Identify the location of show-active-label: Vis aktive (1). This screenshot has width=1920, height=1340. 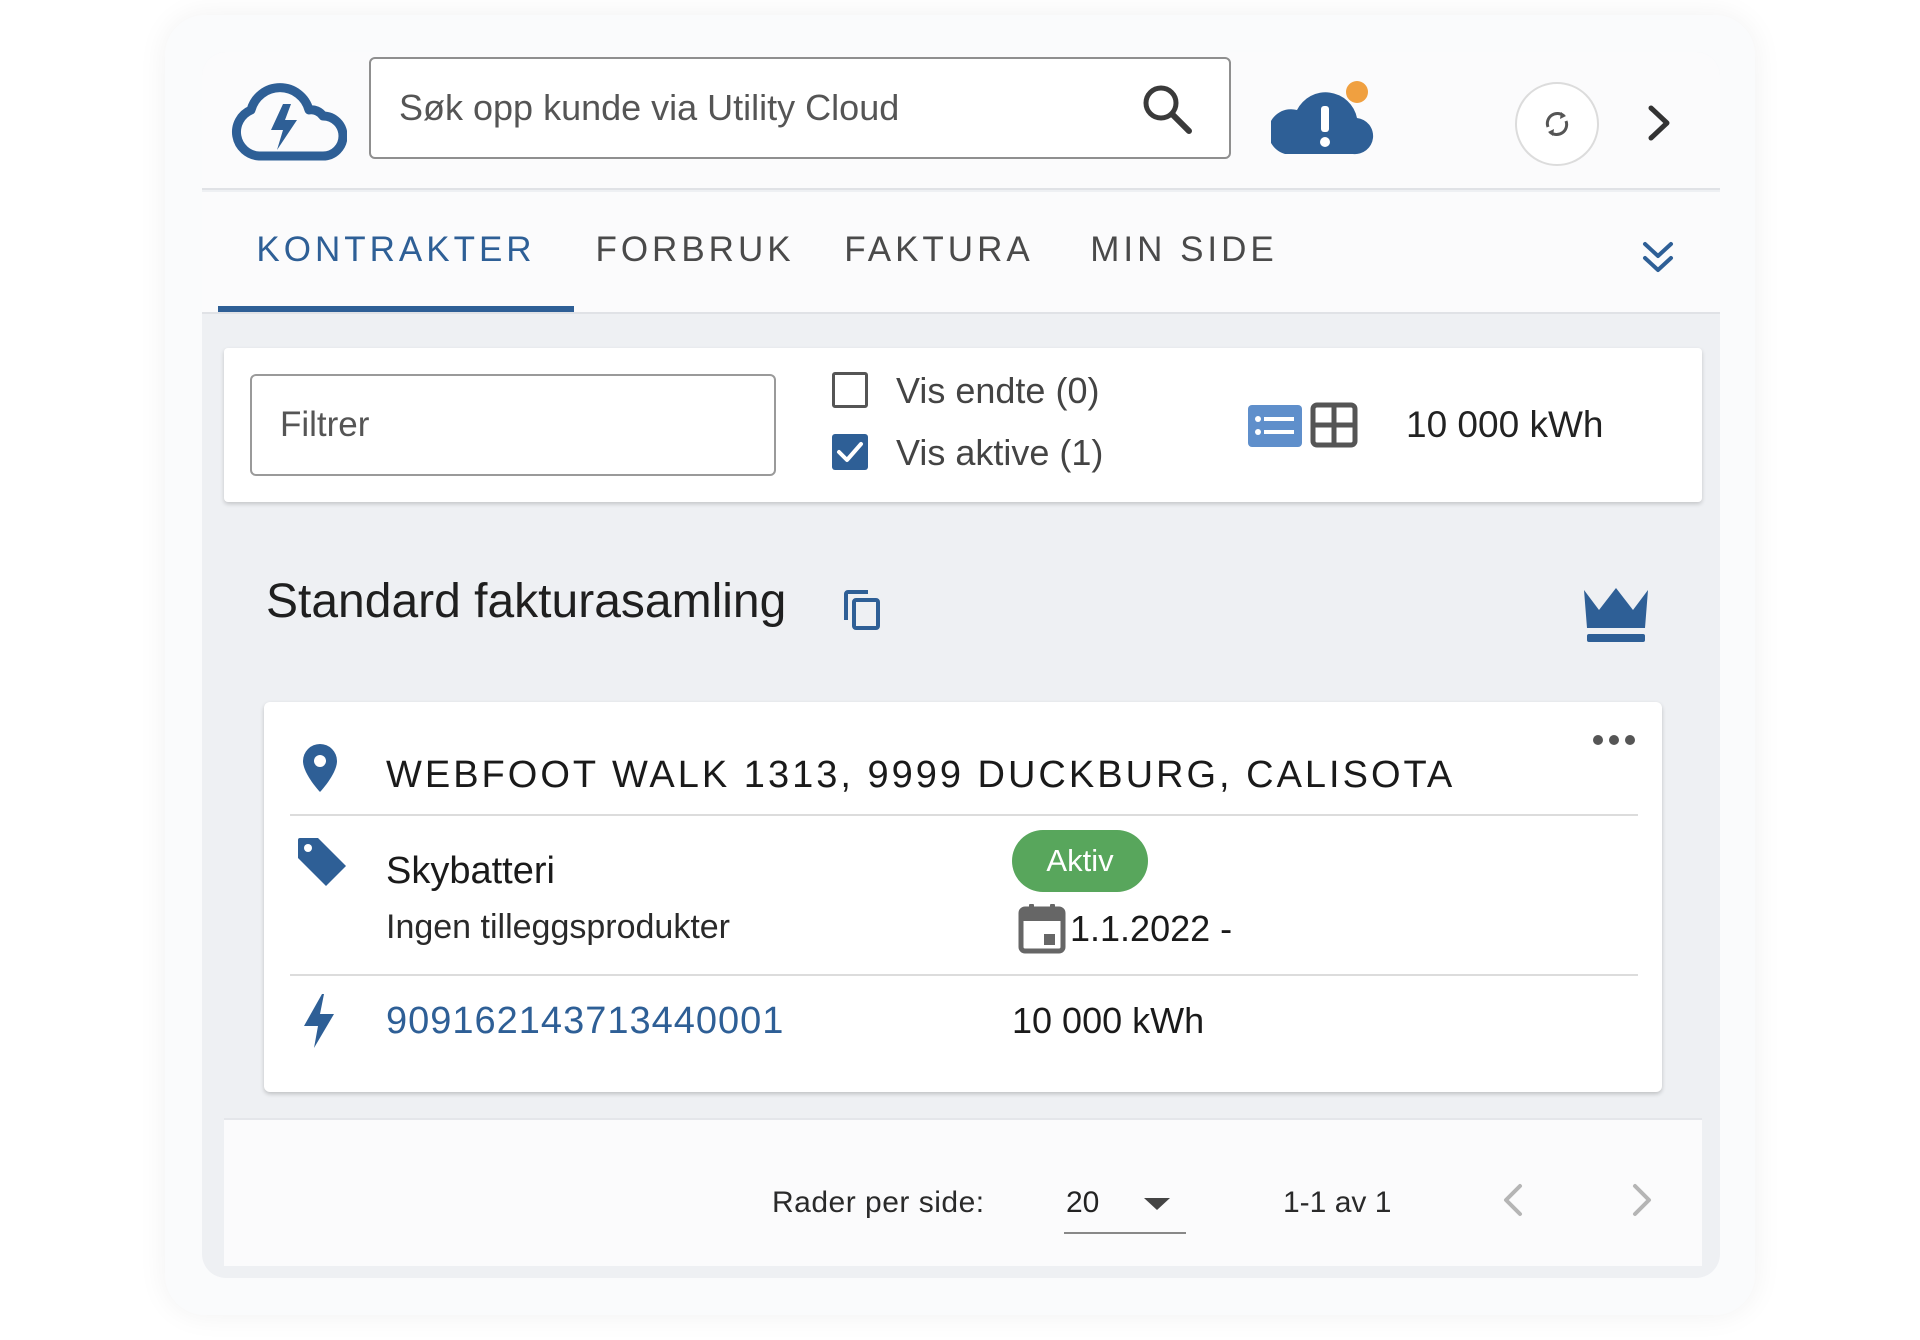
(999, 453).